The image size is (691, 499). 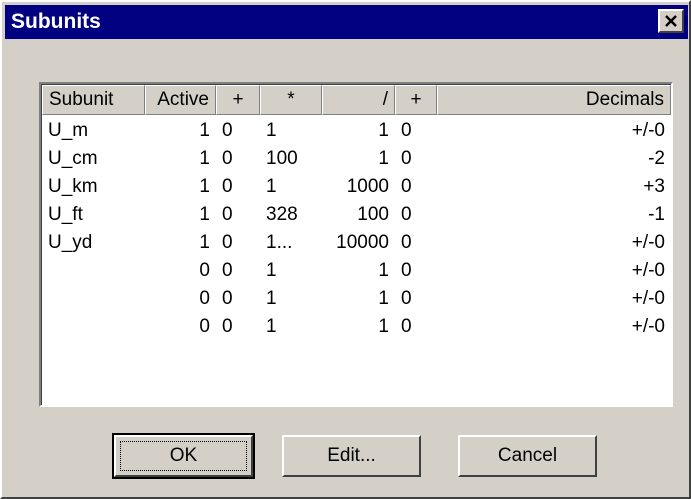 I want to click on cell-subunit: U_yd, so click(x=70, y=242).